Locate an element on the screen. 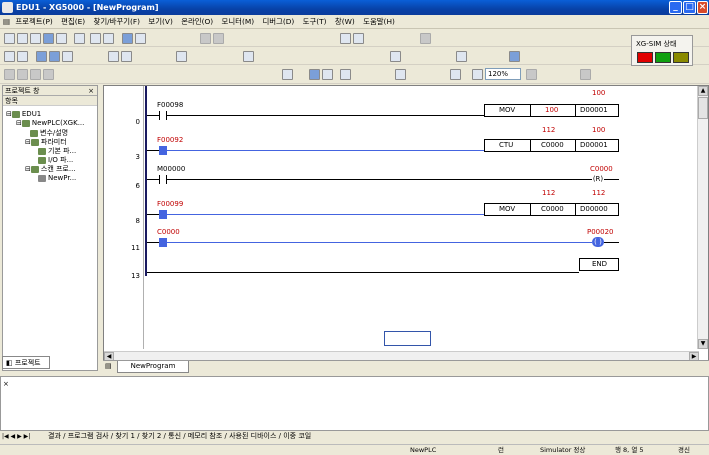 The width and height of the screenshot is (709, 455). close-button: × is located at coordinates (702, 7).